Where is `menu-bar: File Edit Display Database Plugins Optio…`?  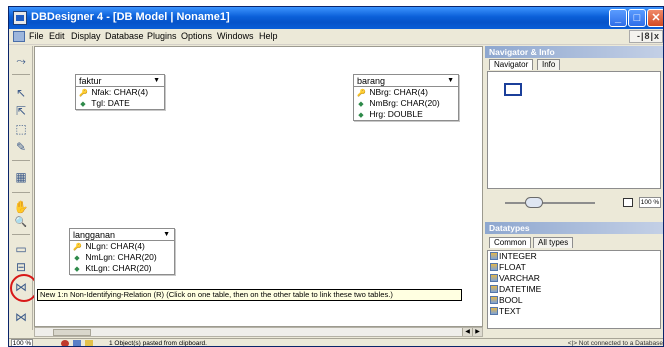 menu-bar: File Edit Display Database Plugins Optio… is located at coordinates (336, 37).